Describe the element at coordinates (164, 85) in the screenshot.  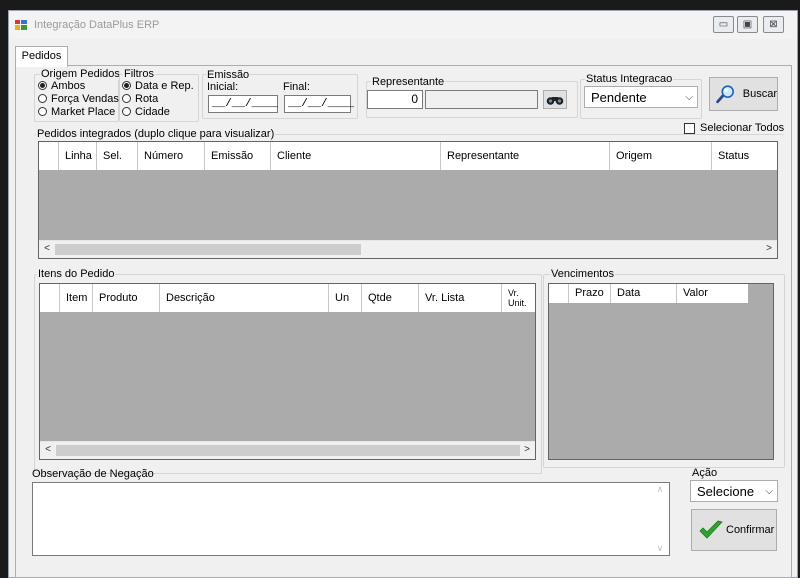
I see `radio-label: Data e Rep.` at that location.